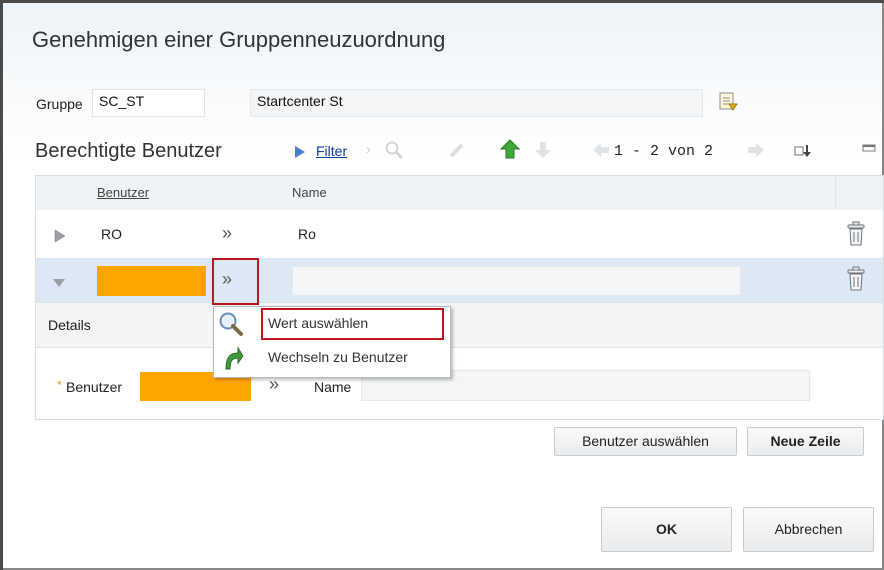 The height and width of the screenshot is (570, 884). Describe the element at coordinates (459, 325) in the screenshot. I see `details-section-header: Details` at that location.